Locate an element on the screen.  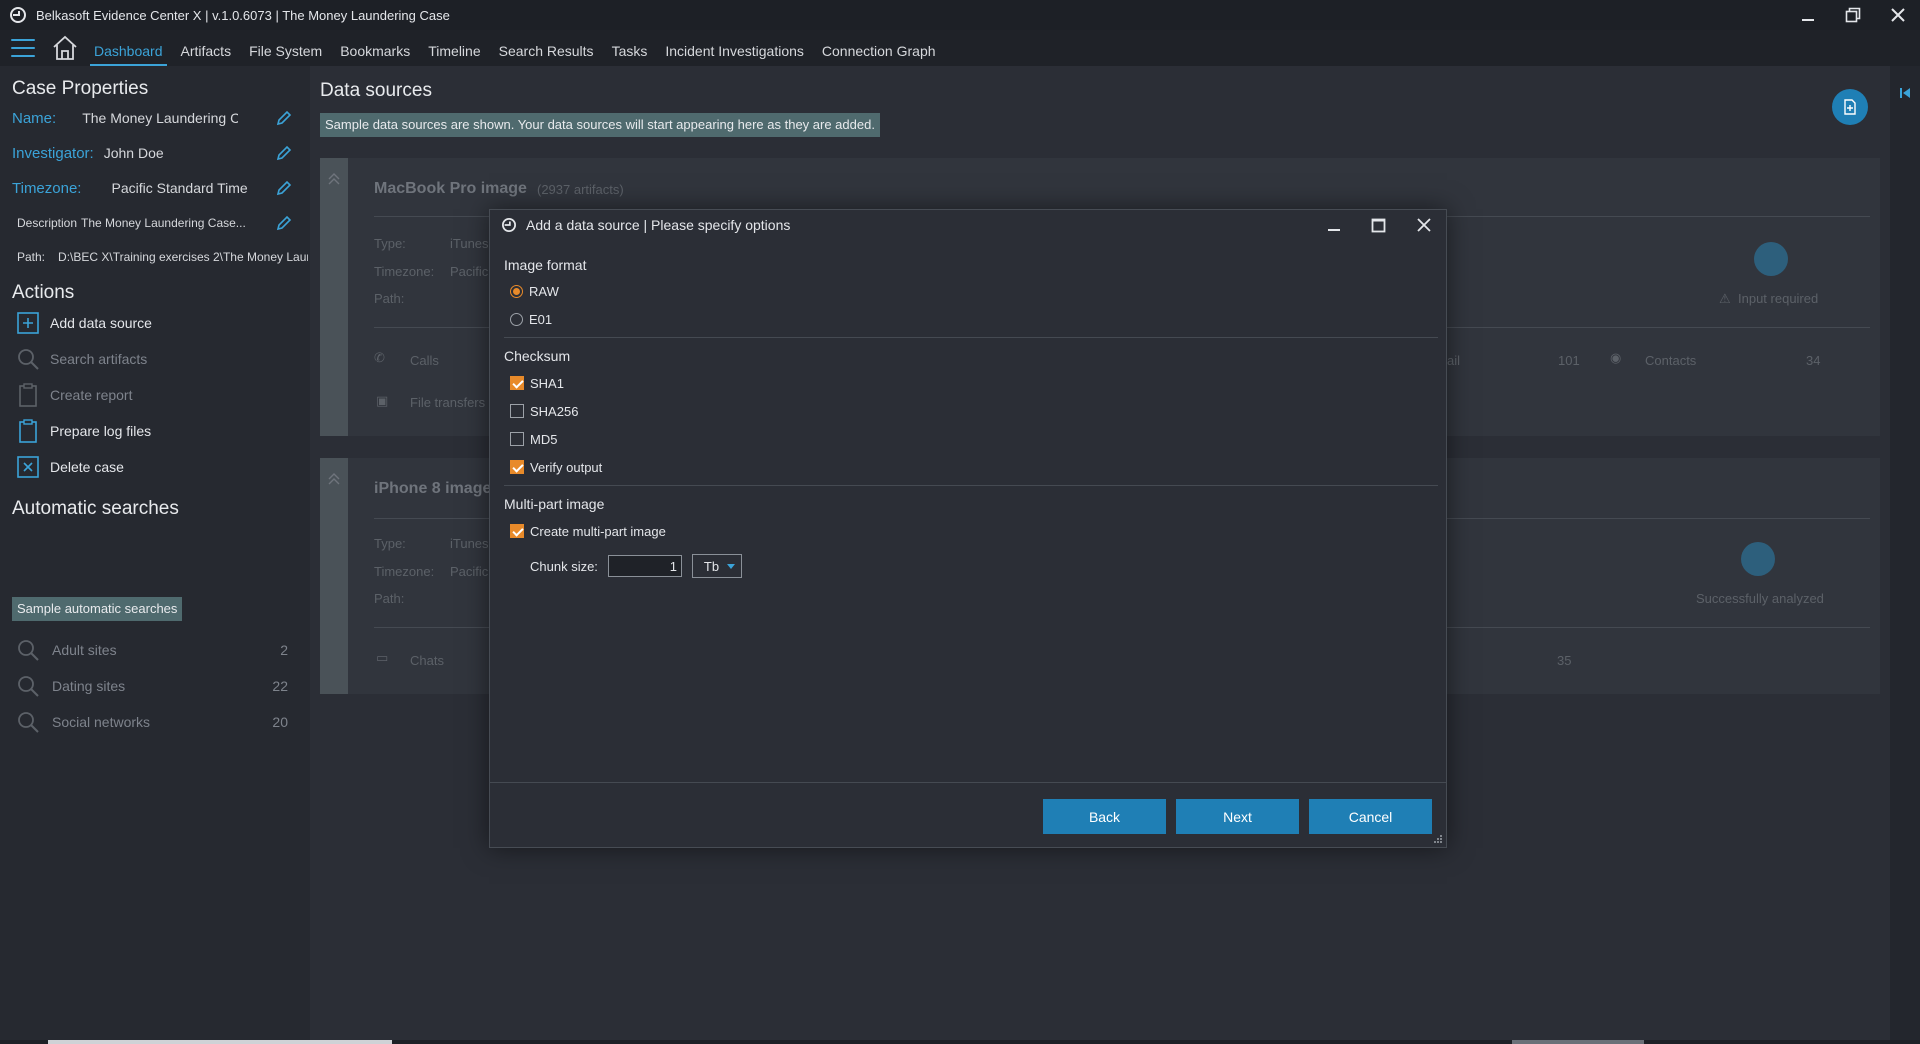
type-label: Type: is located at coordinates (390, 543).